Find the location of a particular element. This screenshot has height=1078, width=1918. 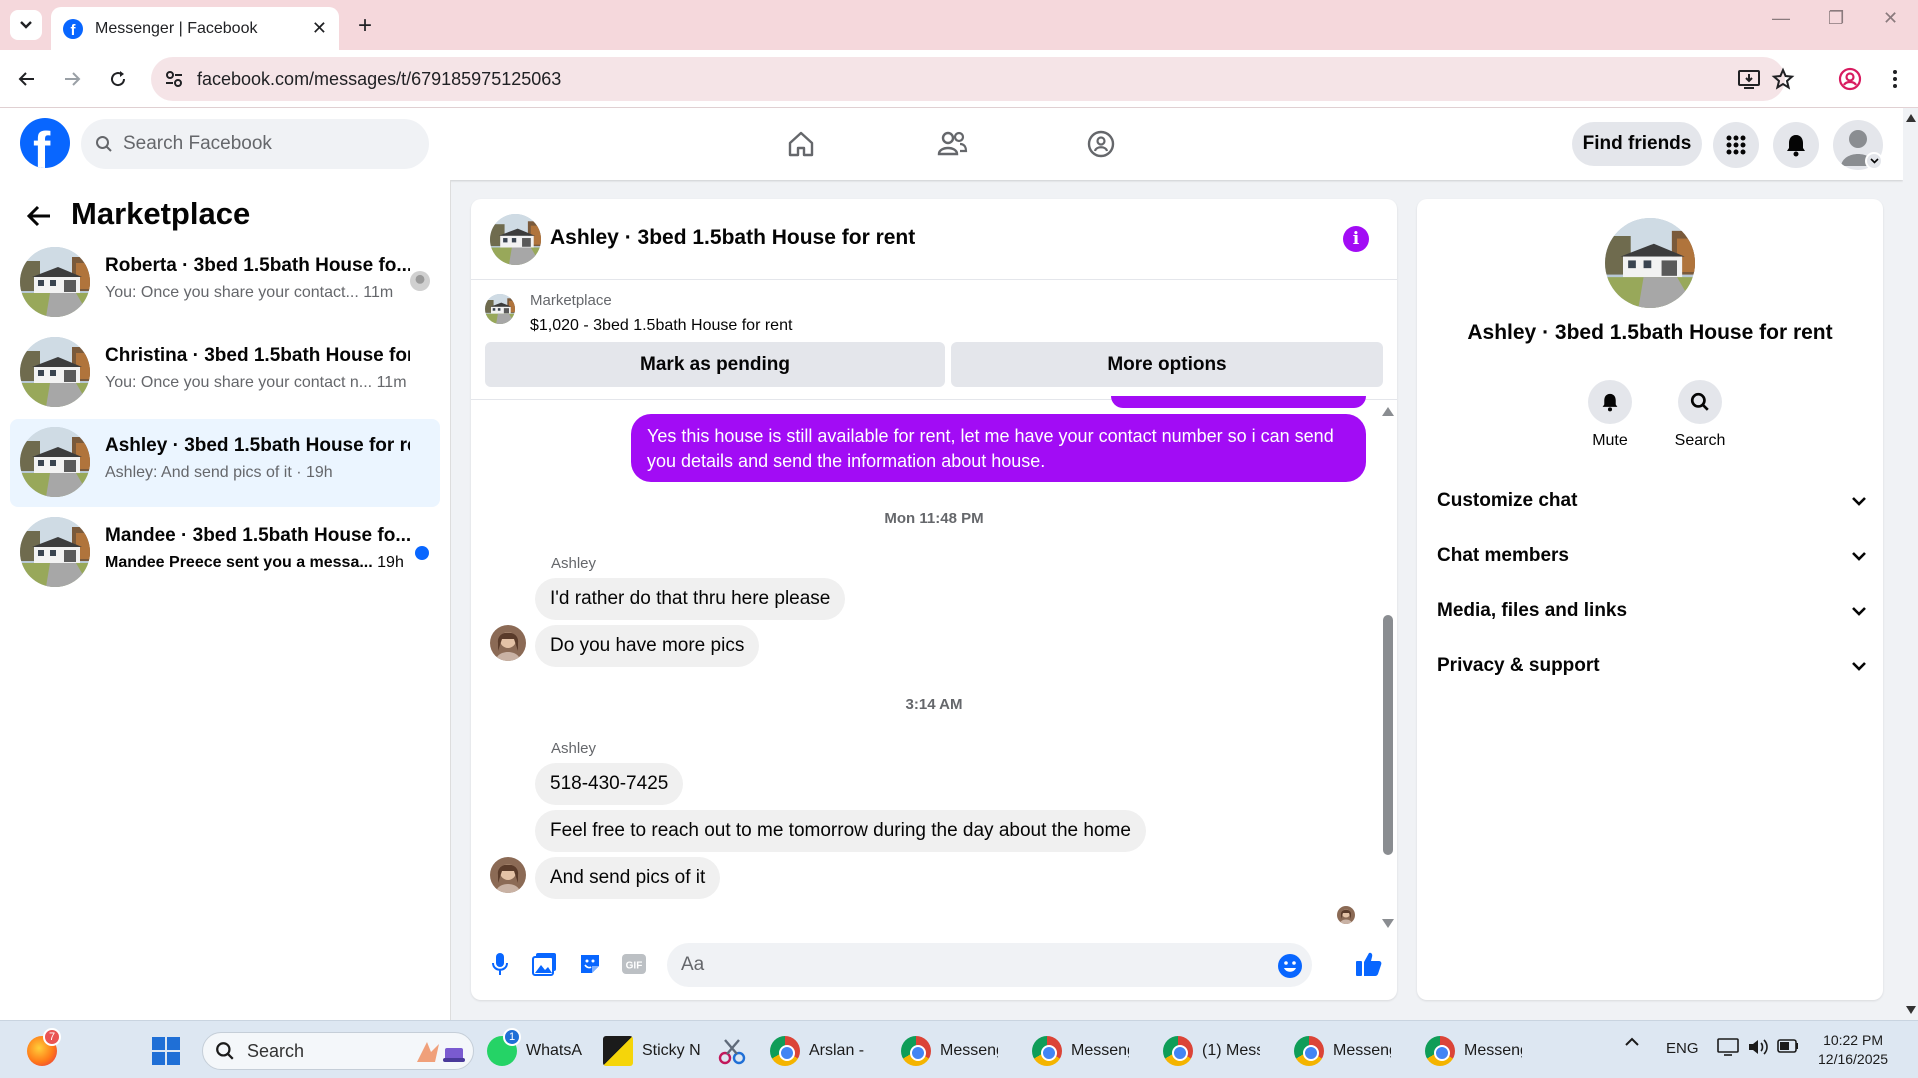

mute-button: Mute is located at coordinates (1610, 415).